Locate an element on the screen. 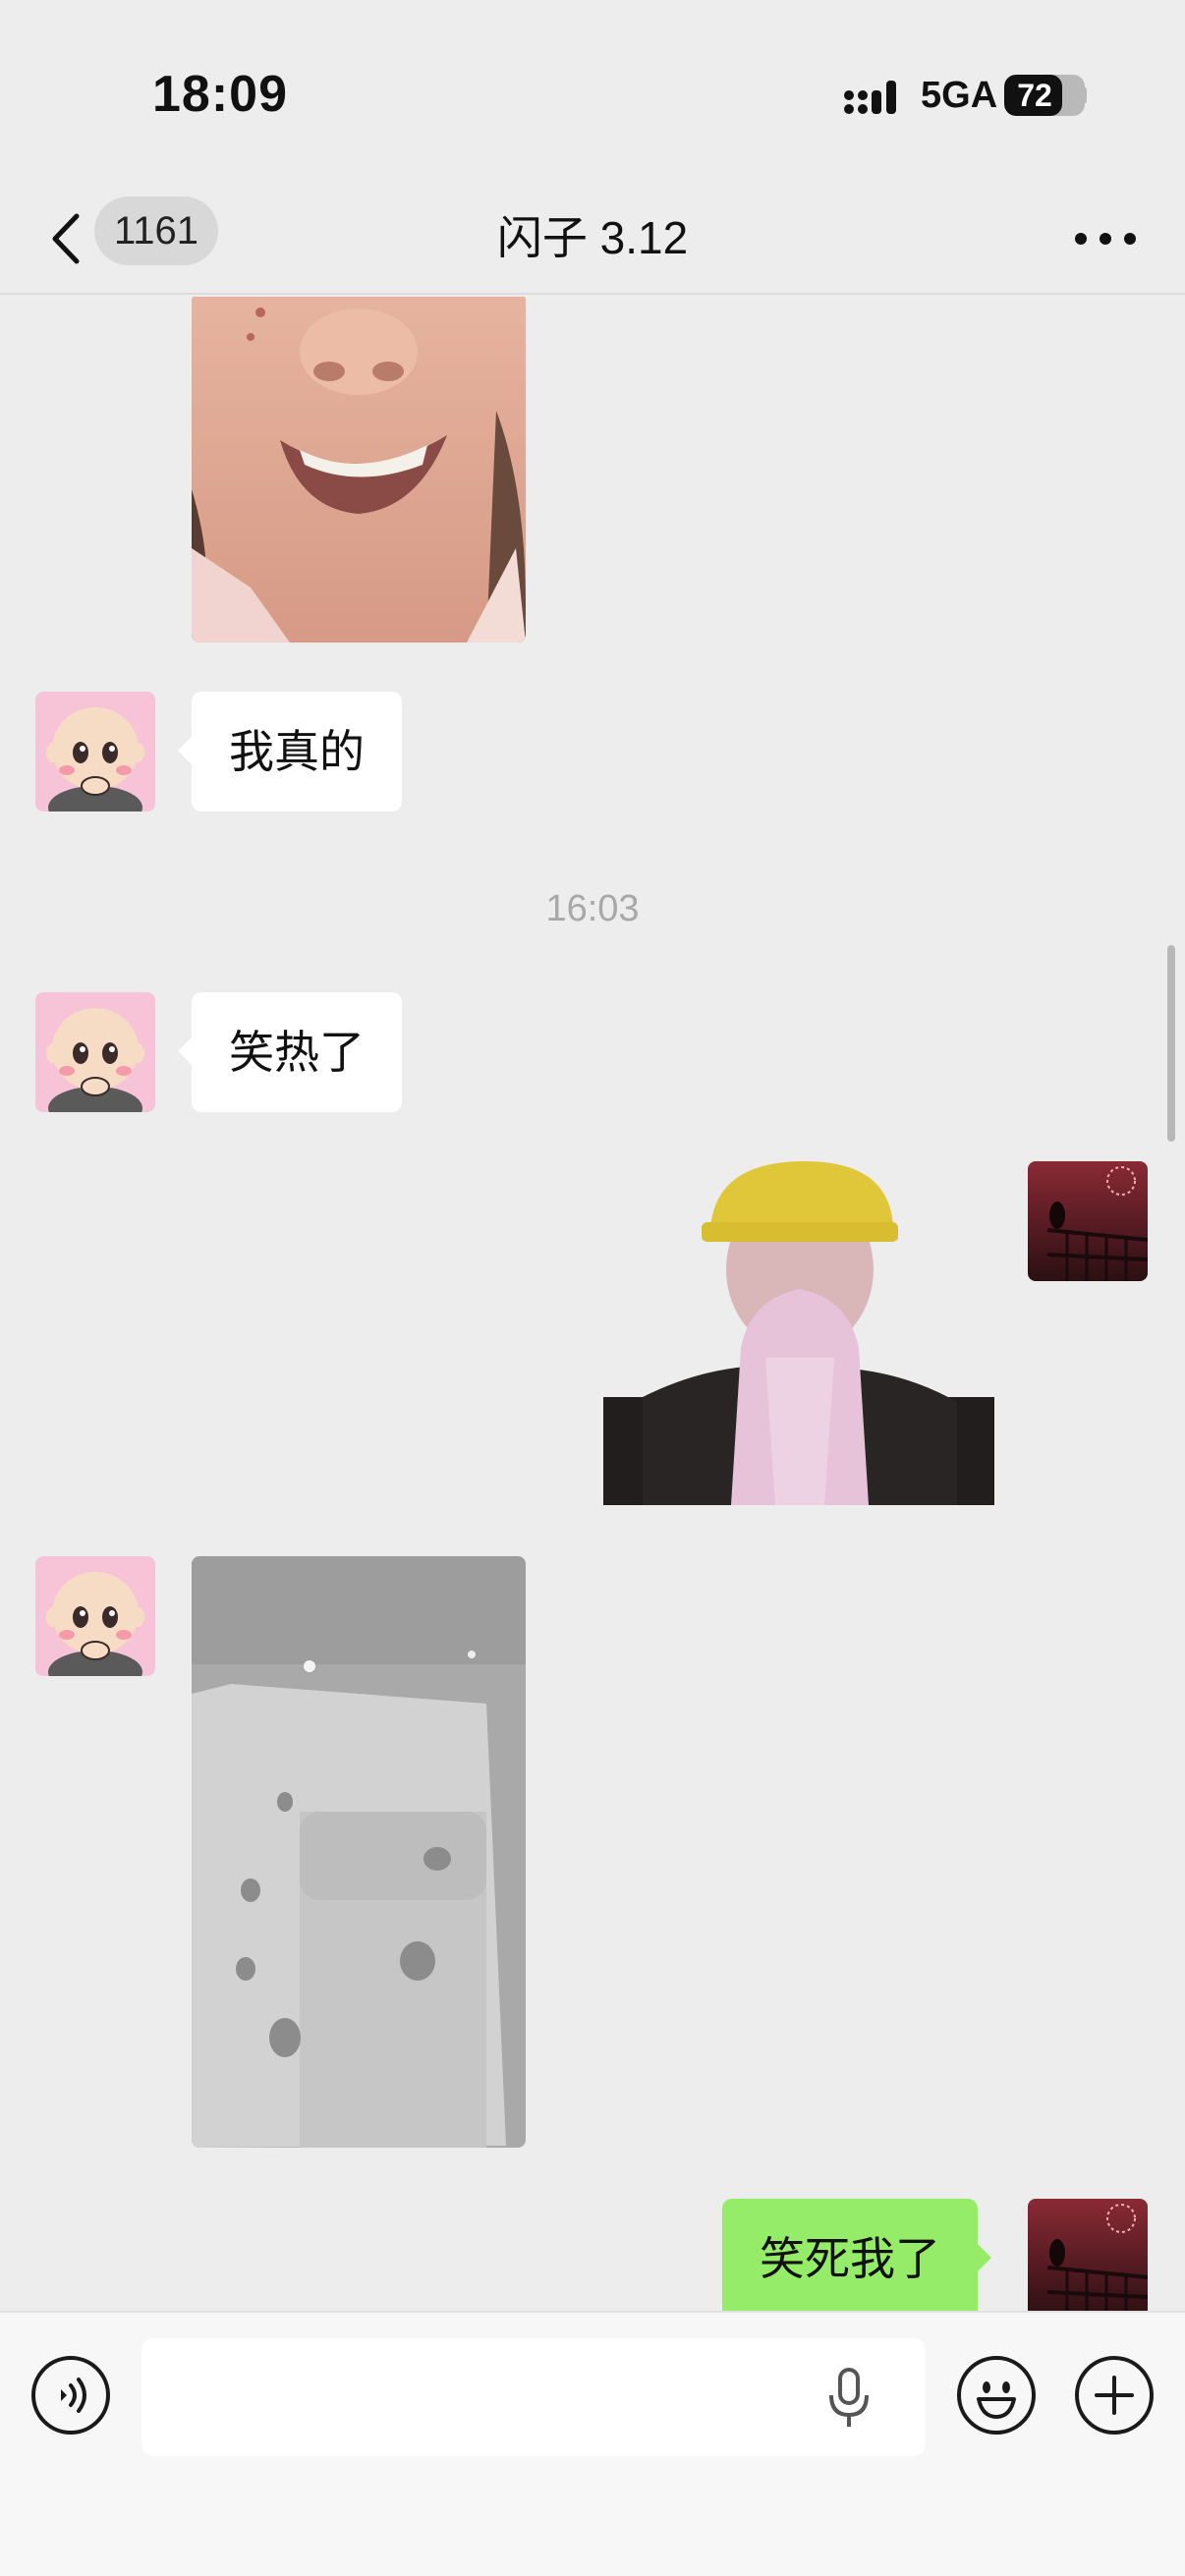  chat-header: 1161 闪子 3.12 is located at coordinates (592, 241).